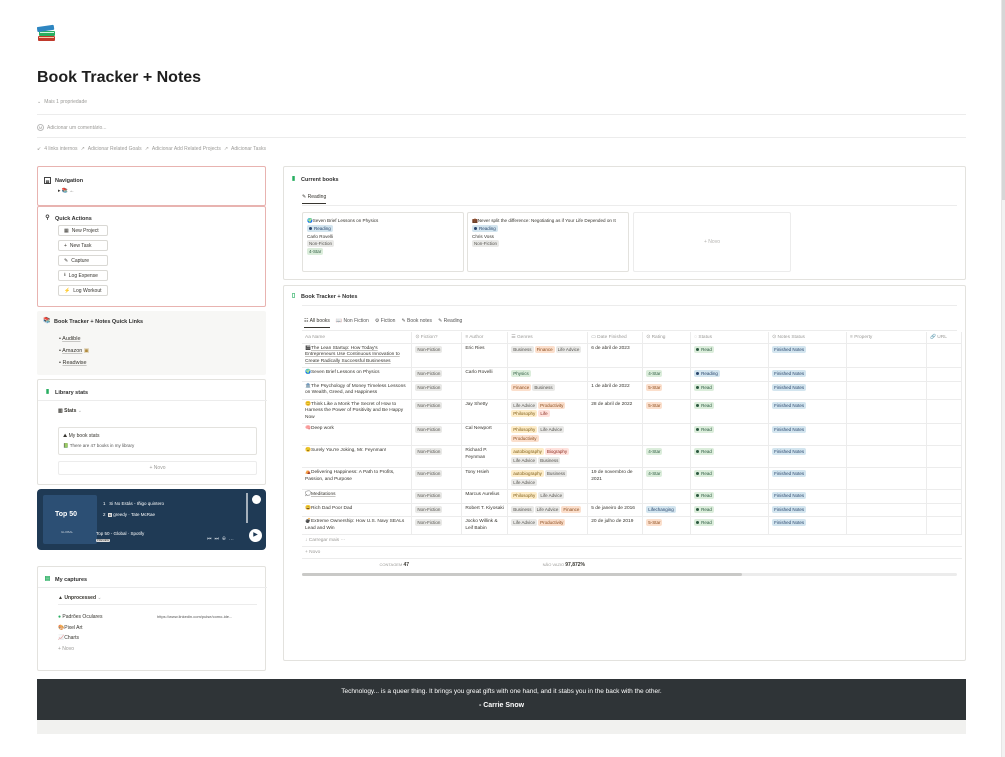 Image resolution: width=1005 pixels, height=757 pixels. What do you see at coordinates (46, 33) in the screenshot?
I see `books-icon` at bounding box center [46, 33].